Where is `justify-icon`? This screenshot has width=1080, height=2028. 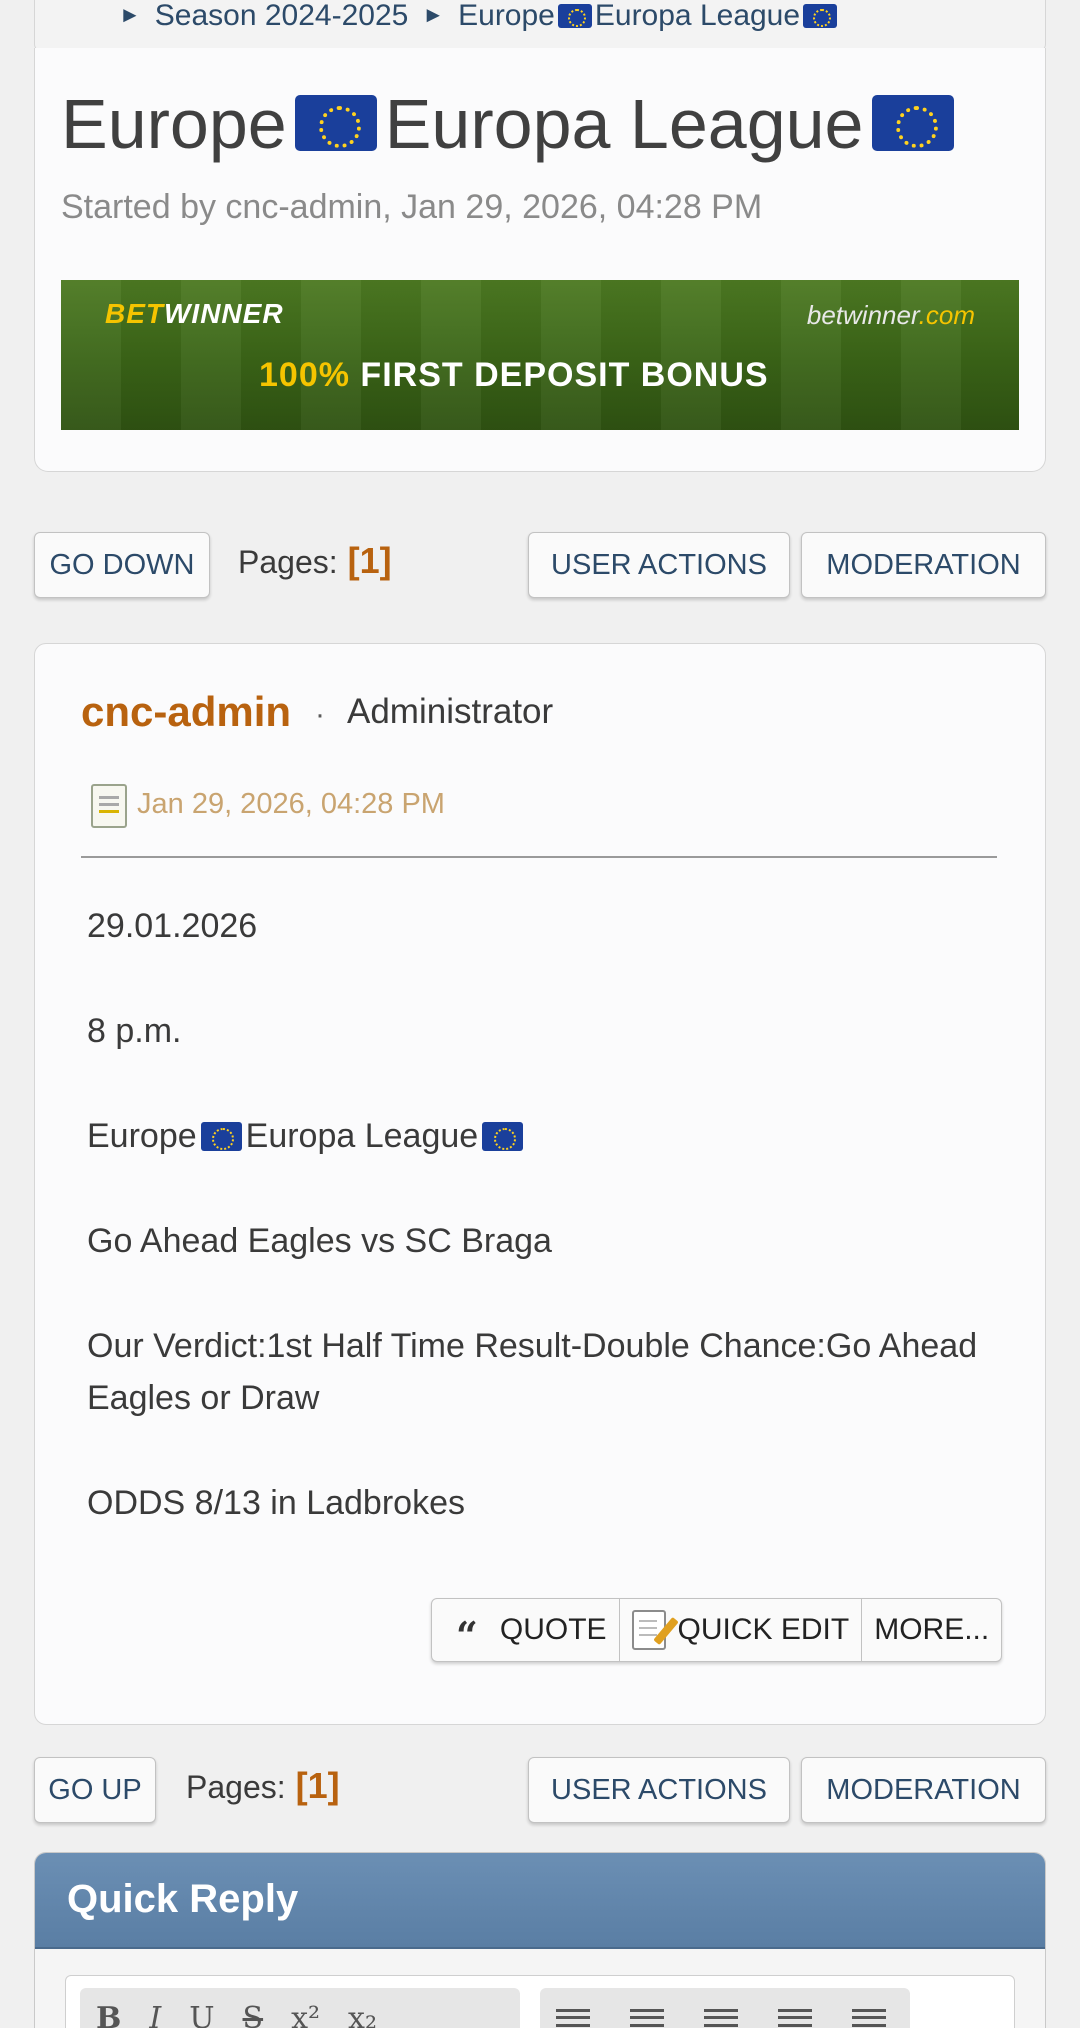
justify-icon is located at coordinates (795, 2018).